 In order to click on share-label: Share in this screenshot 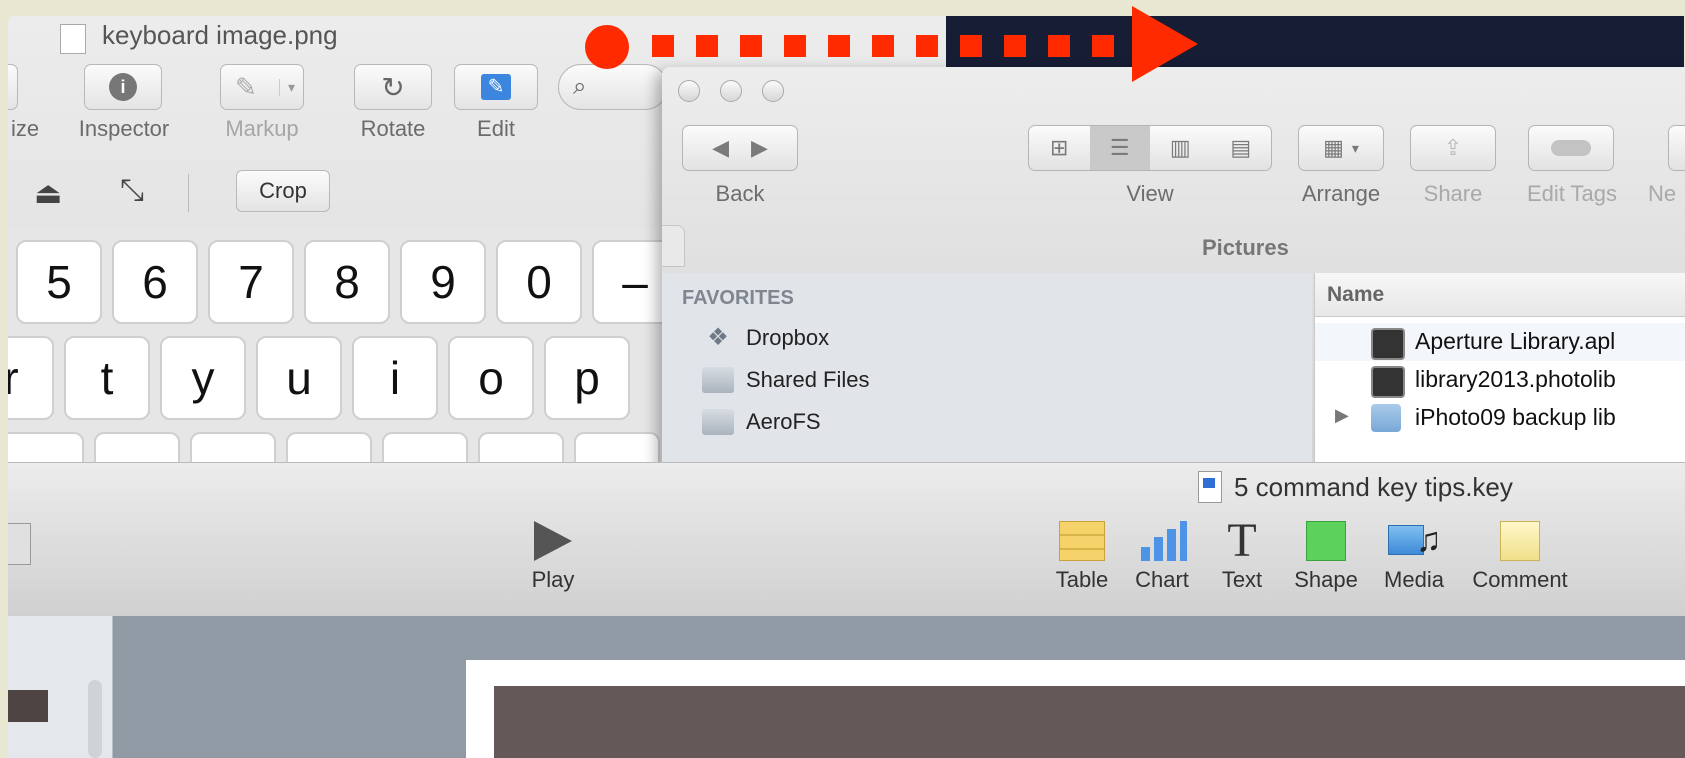, I will do `click(1453, 193)`.